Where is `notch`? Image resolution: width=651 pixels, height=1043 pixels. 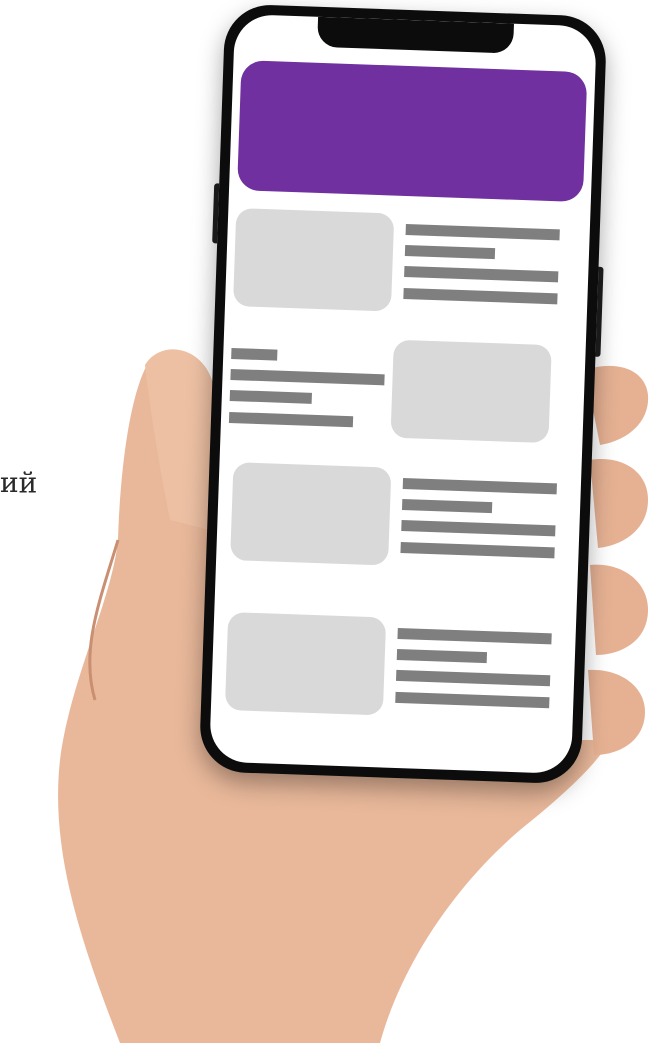
notch is located at coordinates (415, 35).